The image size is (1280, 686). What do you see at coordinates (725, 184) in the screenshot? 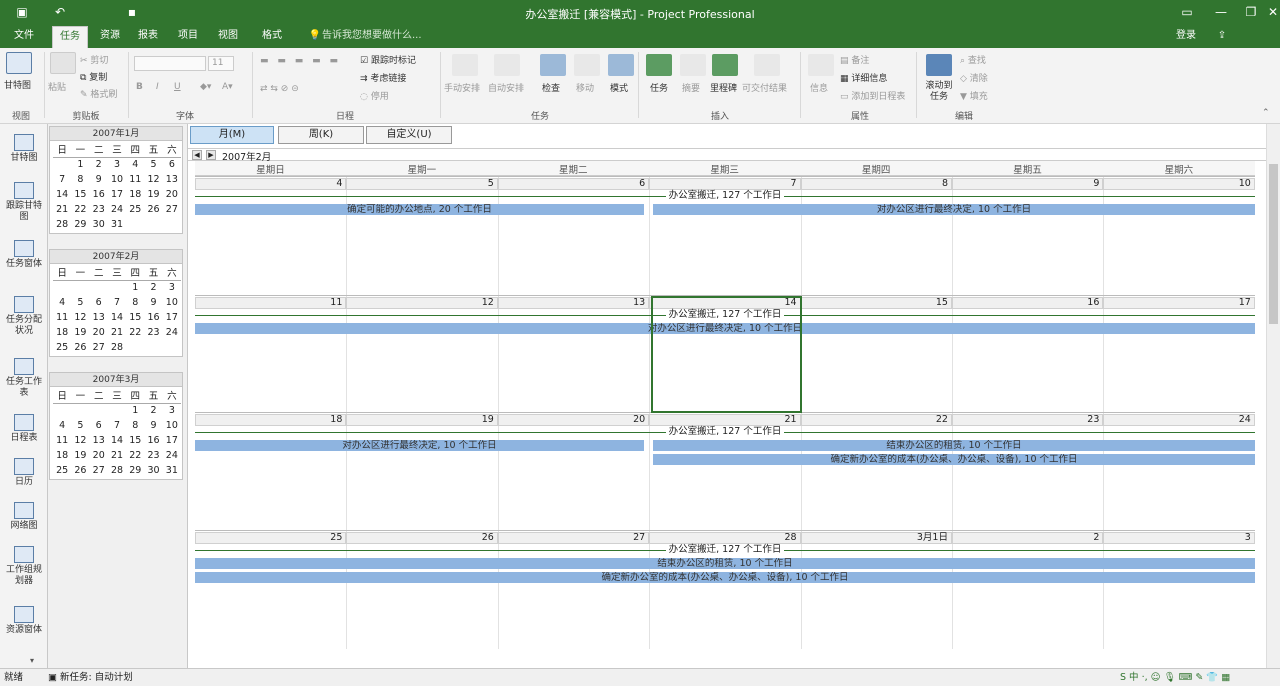
I see `date-cell: 7` at bounding box center [725, 184].